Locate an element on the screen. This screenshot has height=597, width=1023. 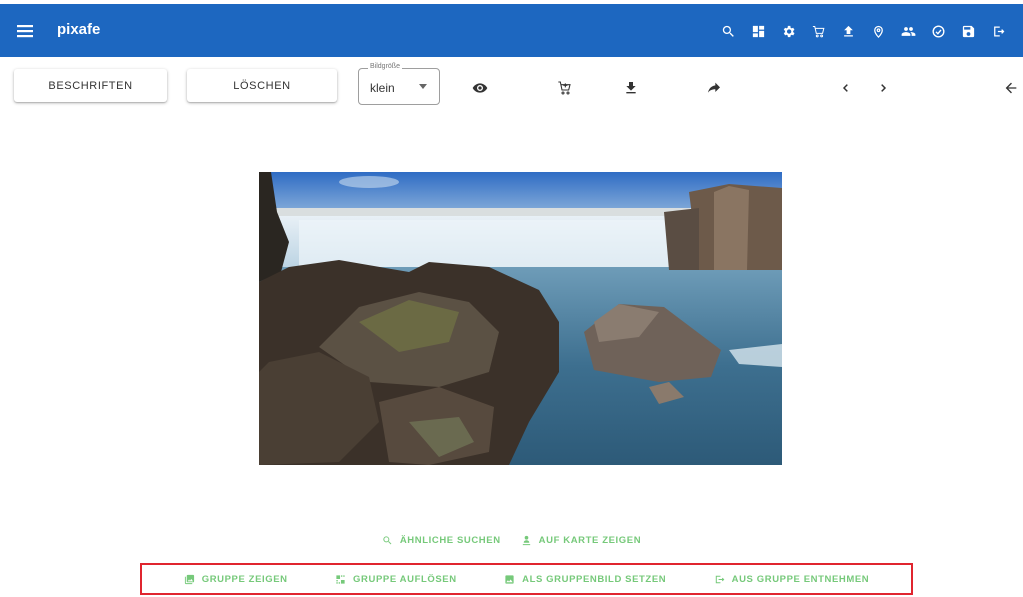
show-on-map-button: AUF KARTE ZEIGEN is located at coordinates (581, 540).